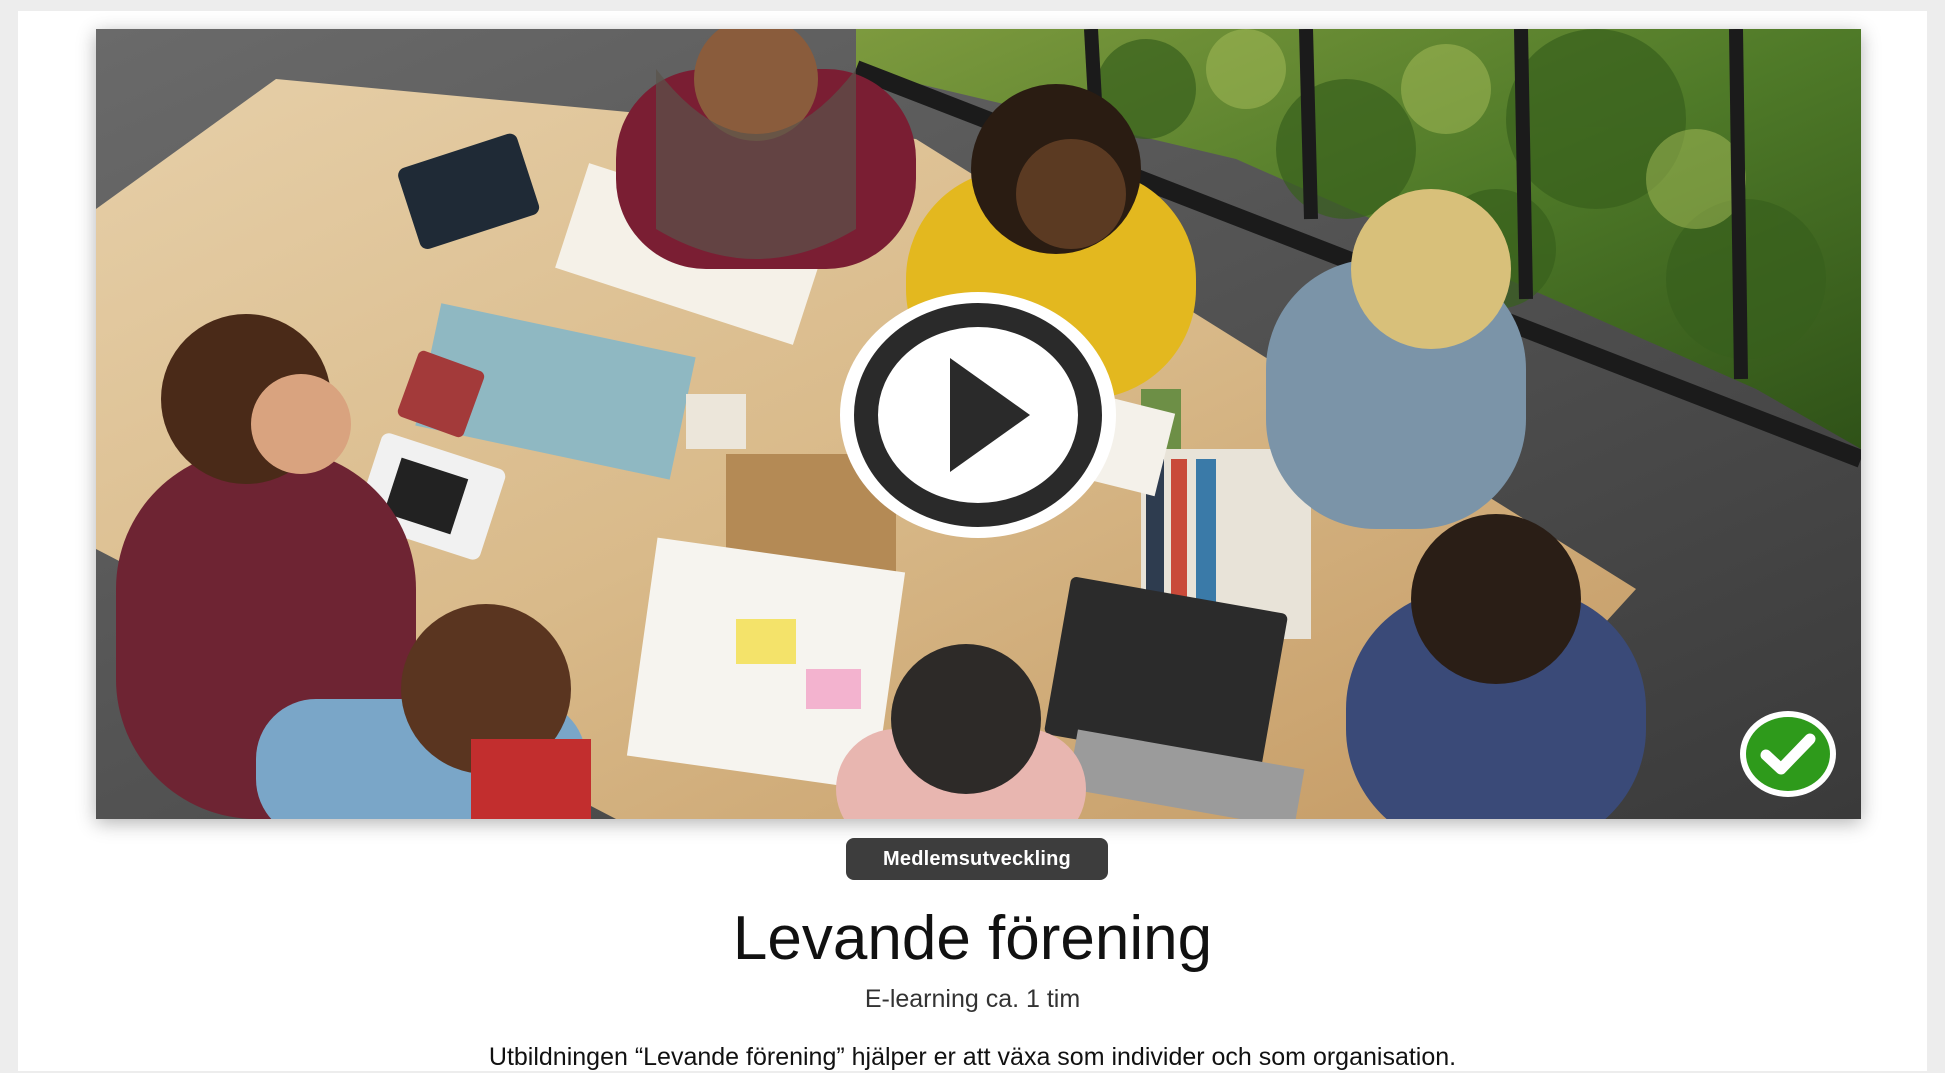  Describe the element at coordinates (1788, 754) in the screenshot. I see `checkmark-circle-icon` at that location.